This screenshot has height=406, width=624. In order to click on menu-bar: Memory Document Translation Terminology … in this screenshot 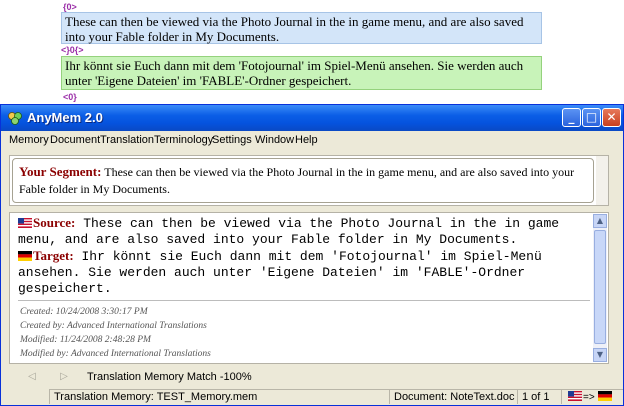, I will do `click(312, 140)`.